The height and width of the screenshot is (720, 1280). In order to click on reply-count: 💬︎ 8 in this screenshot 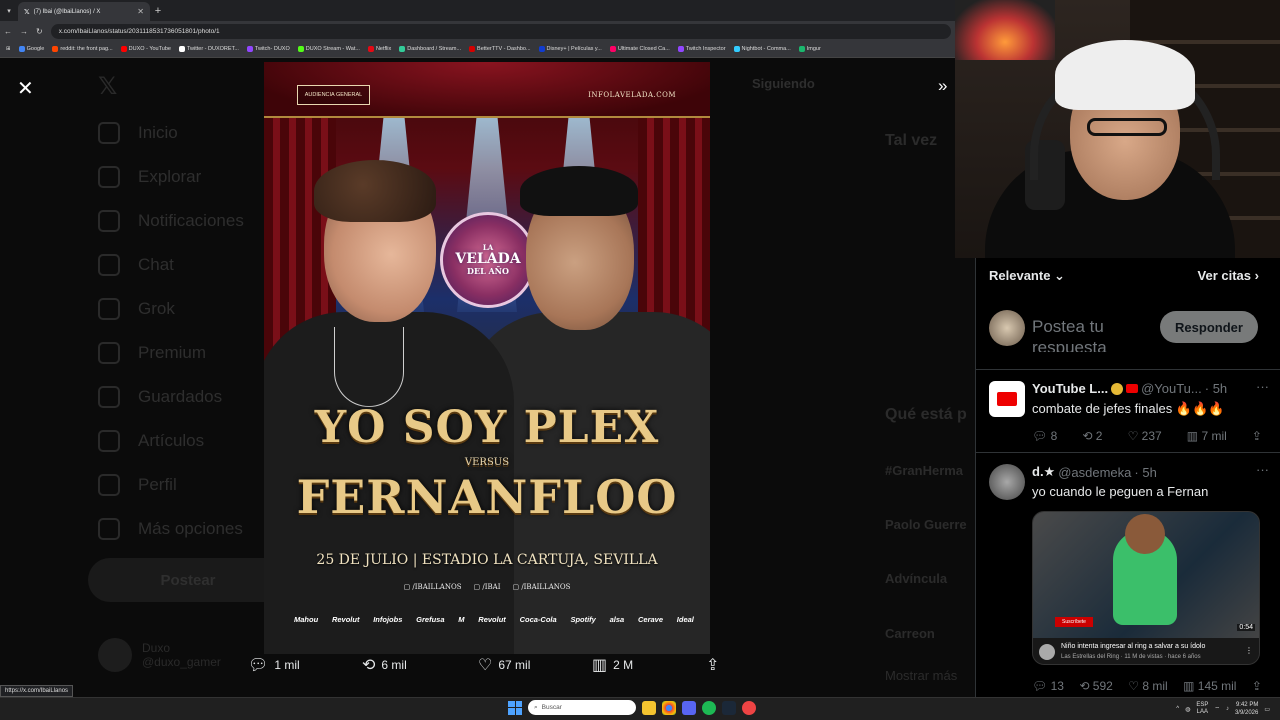, I will do `click(1044, 436)`.